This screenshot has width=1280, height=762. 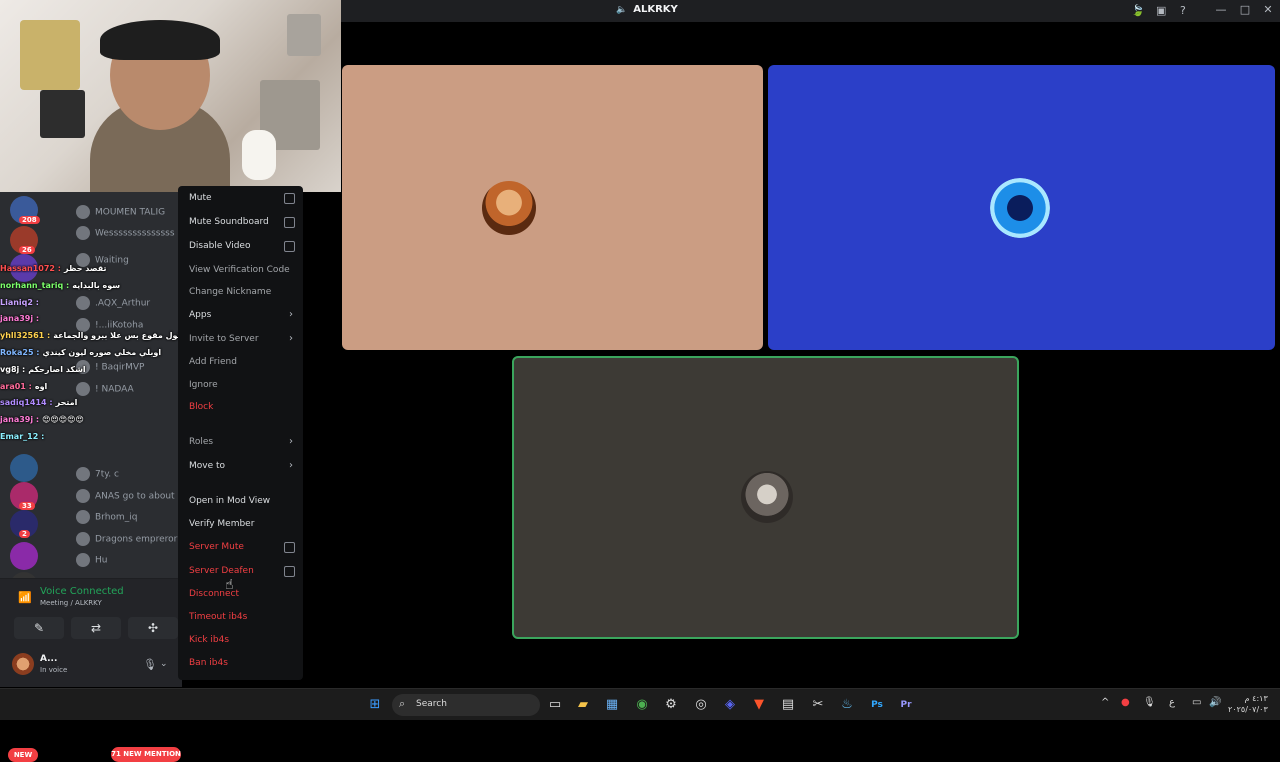 What do you see at coordinates (1248, 709) in the screenshot?
I see `clock-date: ٢٠٢٥/٠٧/٠٣` at bounding box center [1248, 709].